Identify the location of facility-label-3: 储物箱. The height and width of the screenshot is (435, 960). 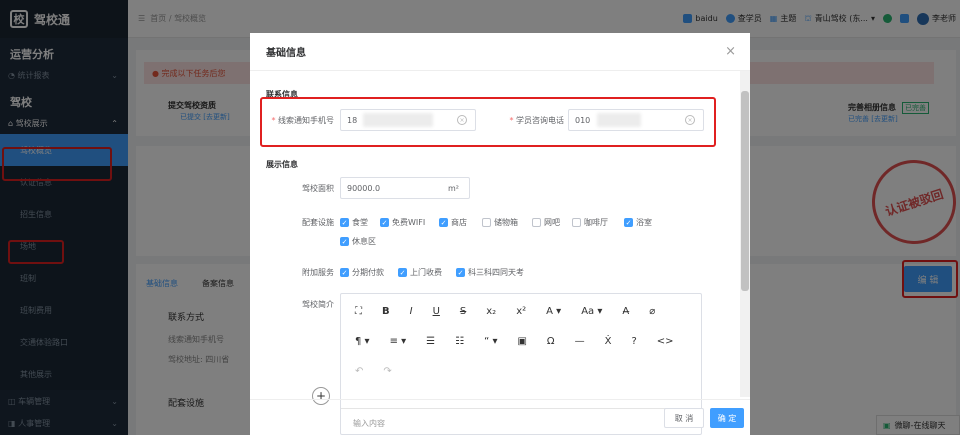
(506, 222).